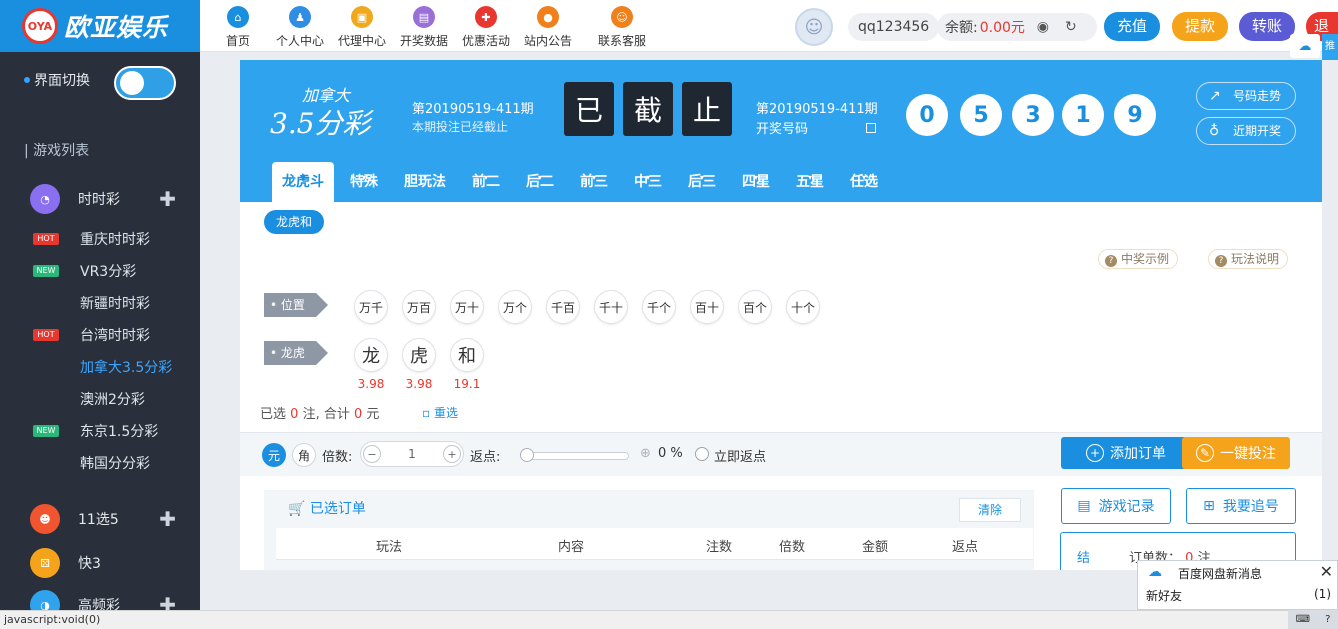 Image resolution: width=1338 pixels, height=629 pixels. What do you see at coordinates (115, 463) in the screenshot?
I see `sidebar-item-korea-1: 韩国分分彩` at bounding box center [115, 463].